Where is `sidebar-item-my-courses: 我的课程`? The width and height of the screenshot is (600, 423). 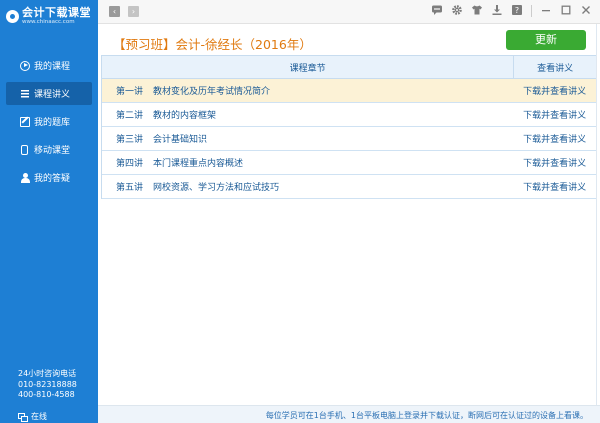
sidebar-item-my-courses: 我的课程 is located at coordinates (49, 65).